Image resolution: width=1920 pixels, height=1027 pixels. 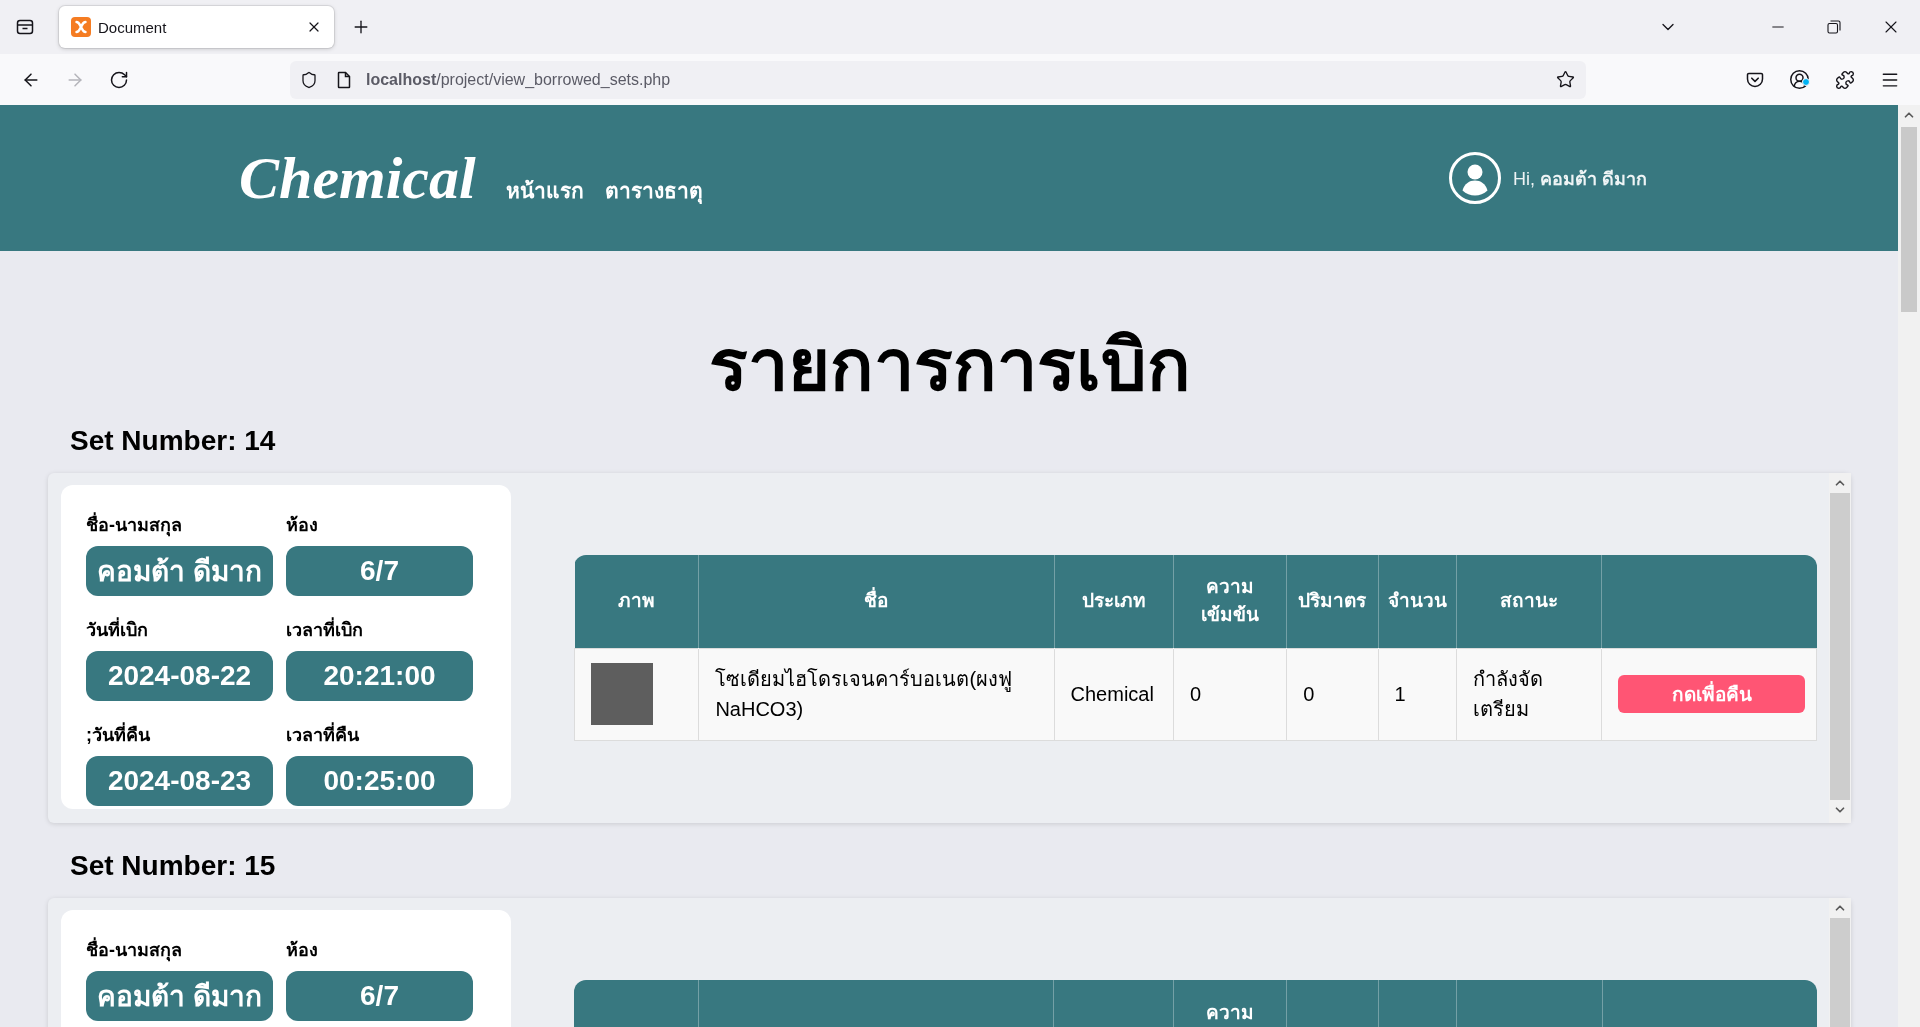 I want to click on column-header: ภาพ, so click(x=636, y=601).